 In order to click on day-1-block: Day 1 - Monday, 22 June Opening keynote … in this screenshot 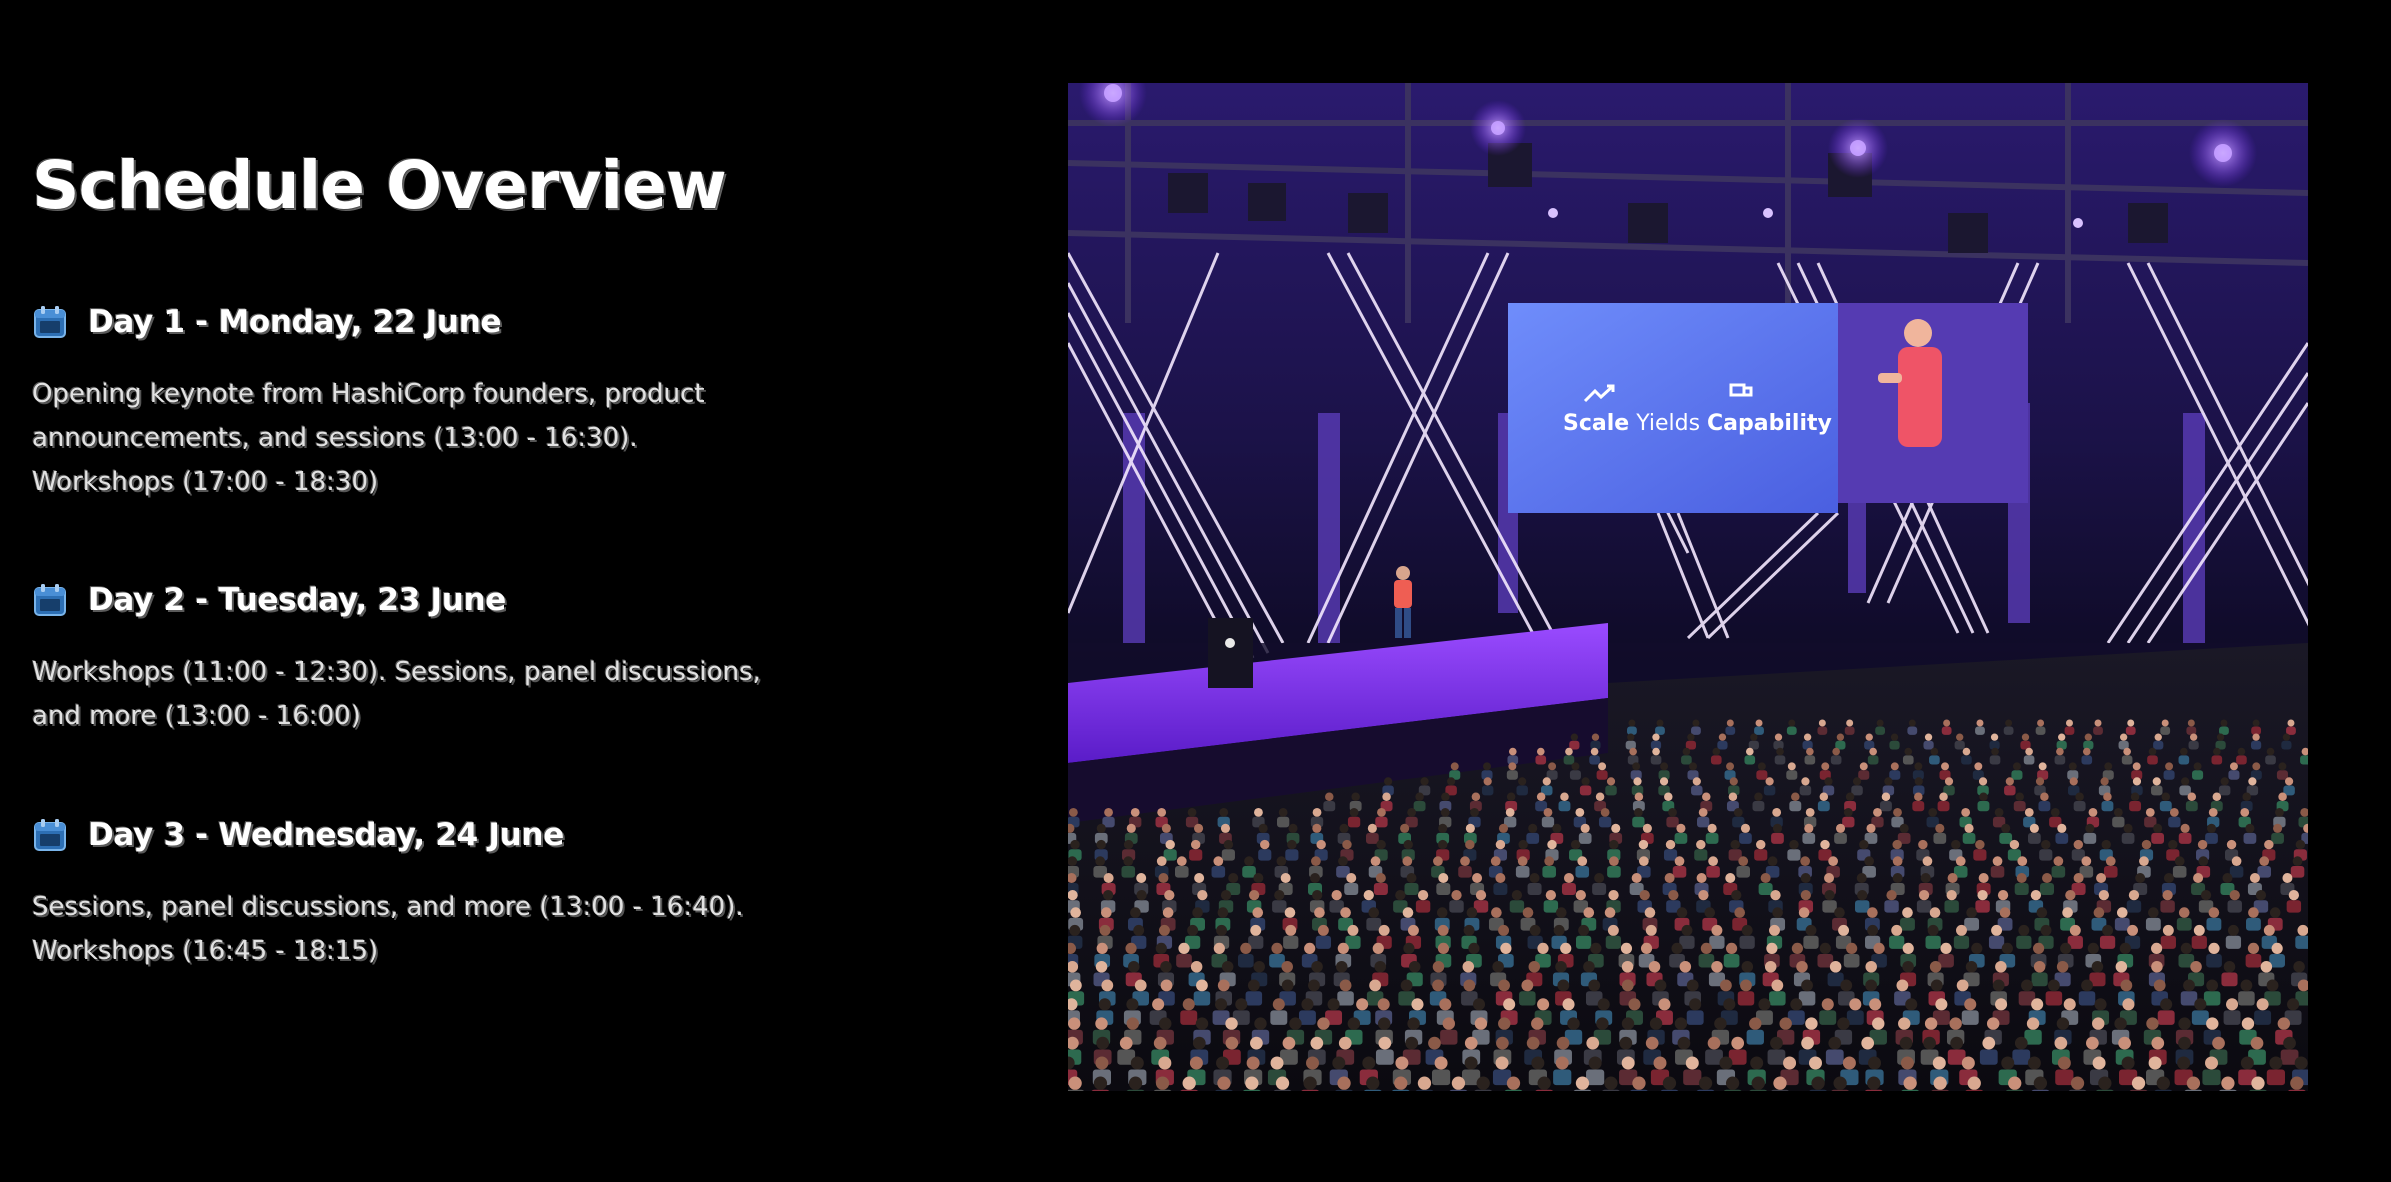, I will do `click(402, 402)`.